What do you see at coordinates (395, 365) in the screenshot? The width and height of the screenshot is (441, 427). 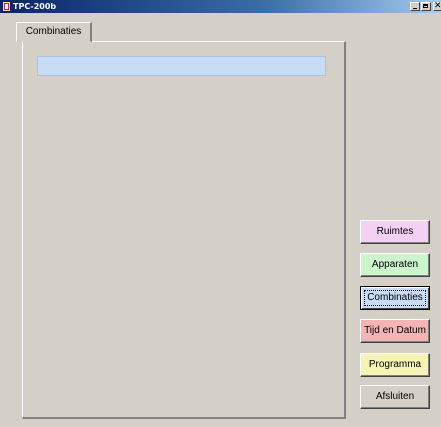 I see `programma-button: Programma` at bounding box center [395, 365].